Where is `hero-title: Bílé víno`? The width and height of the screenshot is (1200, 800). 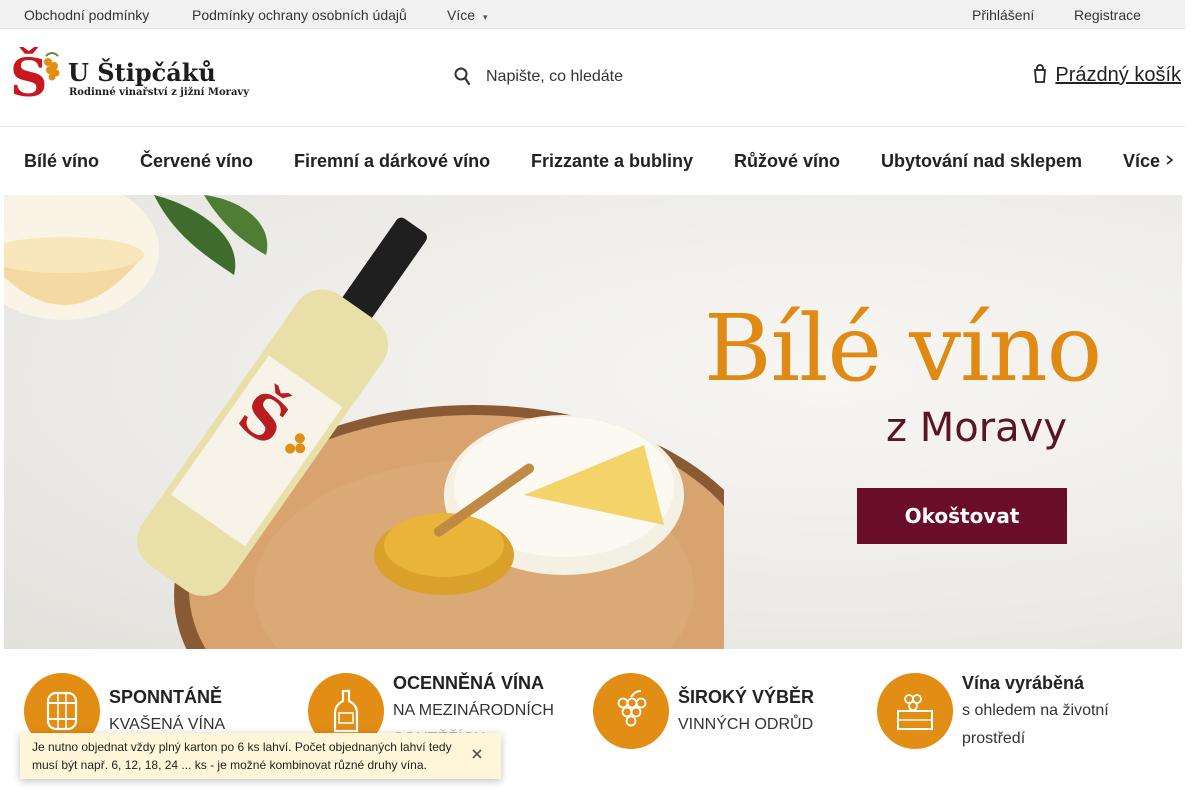
hero-title: Bílé víno is located at coordinates (903, 348).